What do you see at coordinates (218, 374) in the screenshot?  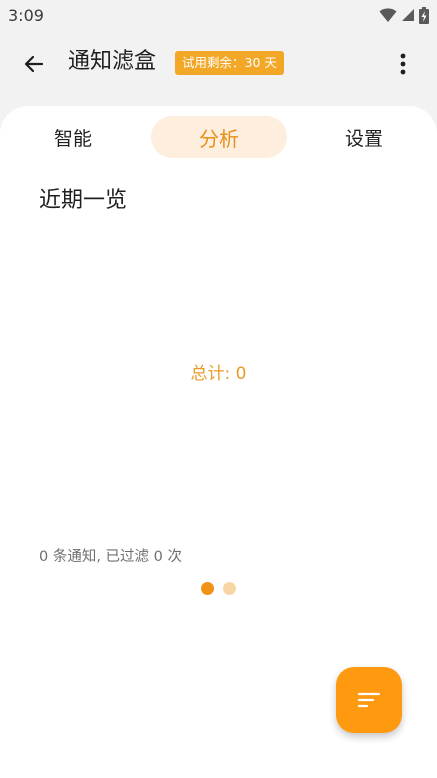 I see `total-count: 总计: 0` at bounding box center [218, 374].